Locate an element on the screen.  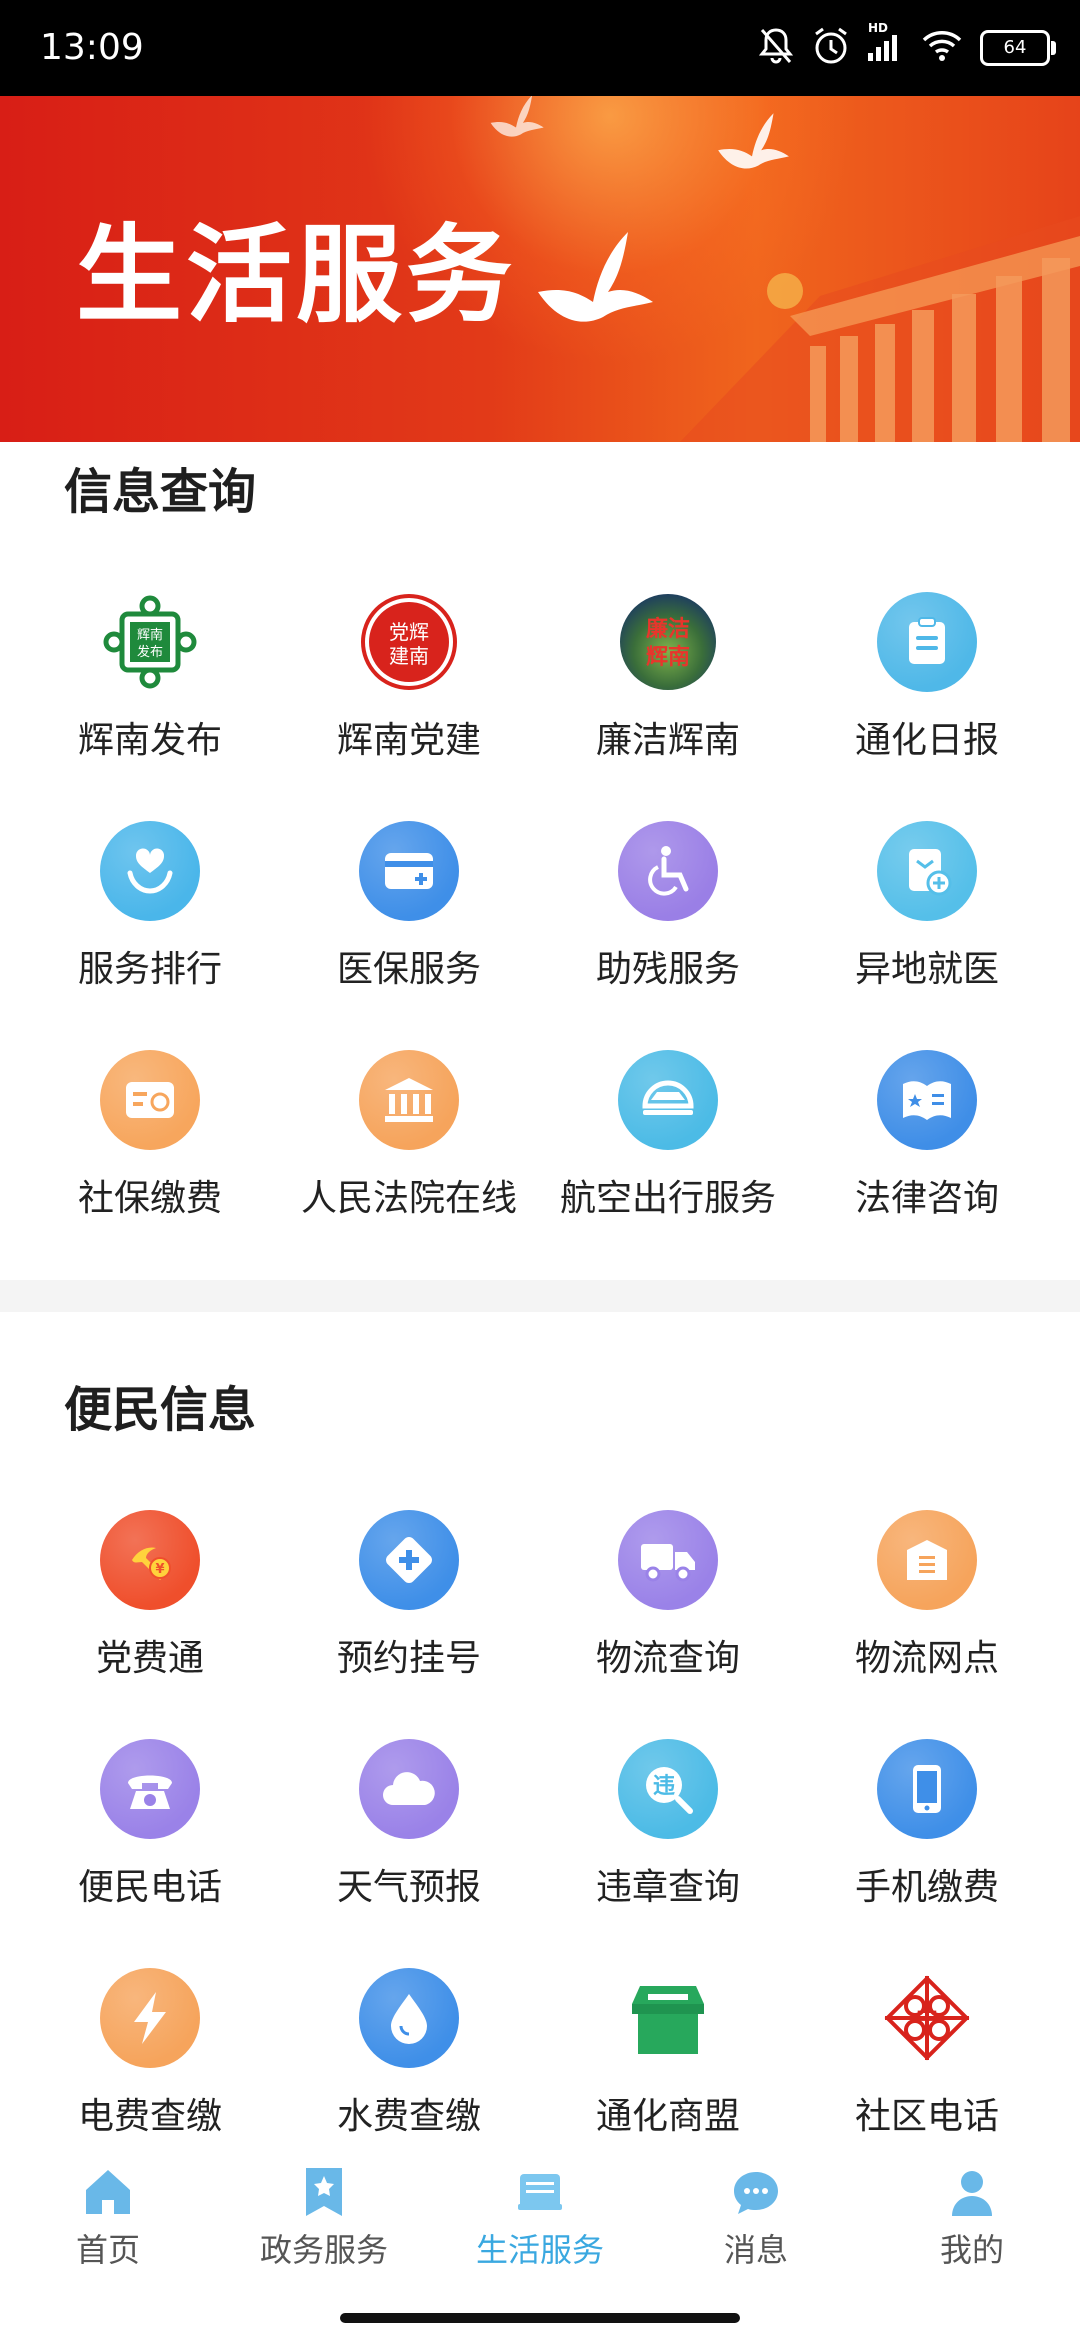
item-label: 天气预报 is located at coordinates (408, 1887).